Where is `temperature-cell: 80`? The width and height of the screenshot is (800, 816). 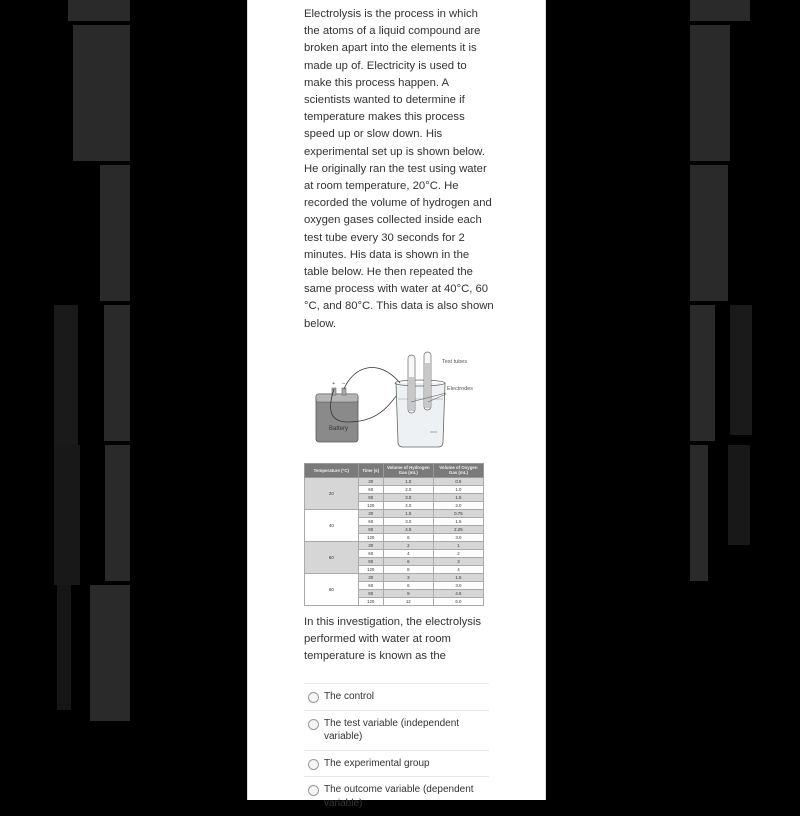 temperature-cell: 80 is located at coordinates (331, 589).